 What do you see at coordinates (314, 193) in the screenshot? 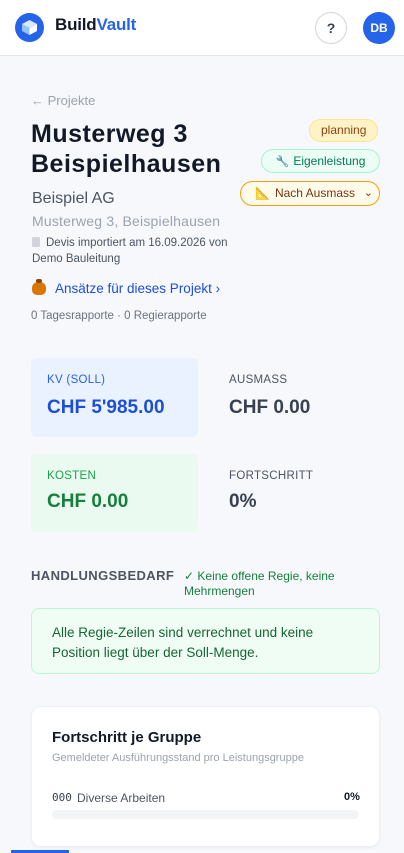
I see `billing-mode-value: Nach Ausmass` at bounding box center [314, 193].